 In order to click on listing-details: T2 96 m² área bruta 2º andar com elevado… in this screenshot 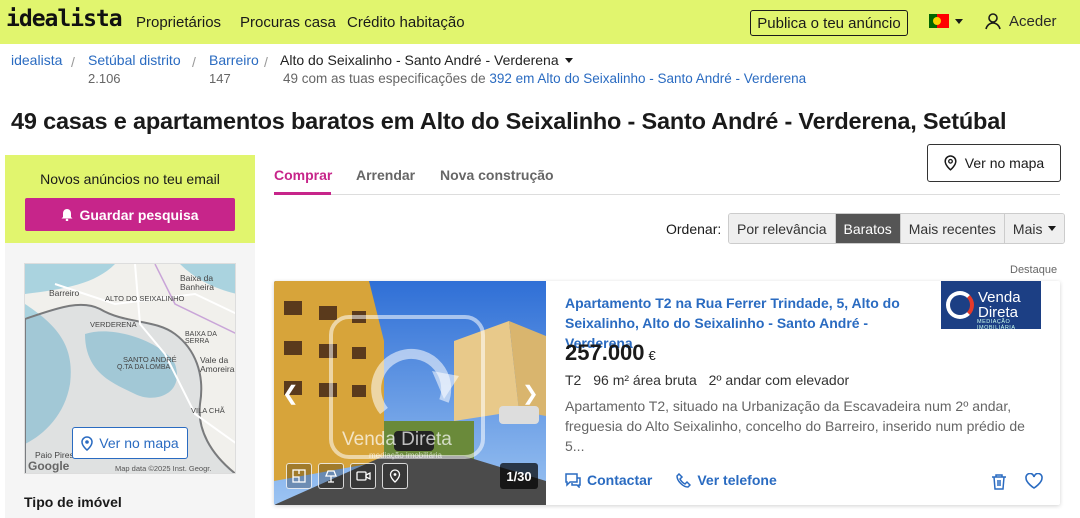, I will do `click(711, 380)`.